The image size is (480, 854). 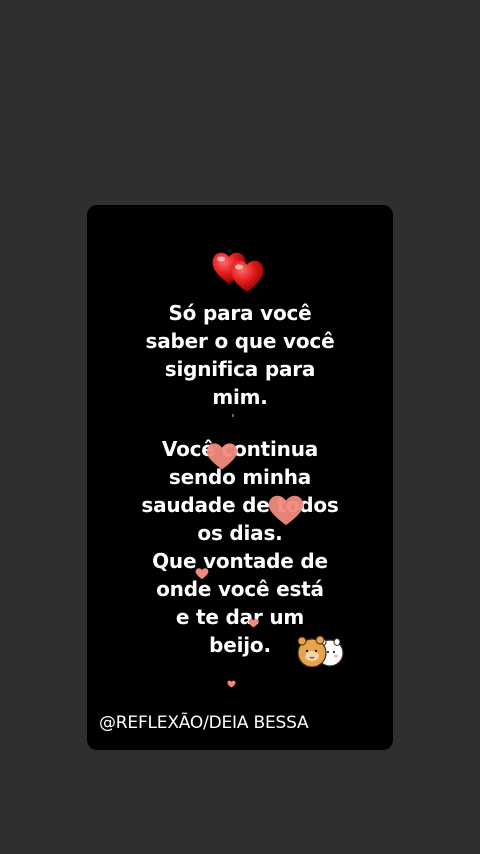 I want to click on poem-line: saber o que você, so click(x=240, y=341).